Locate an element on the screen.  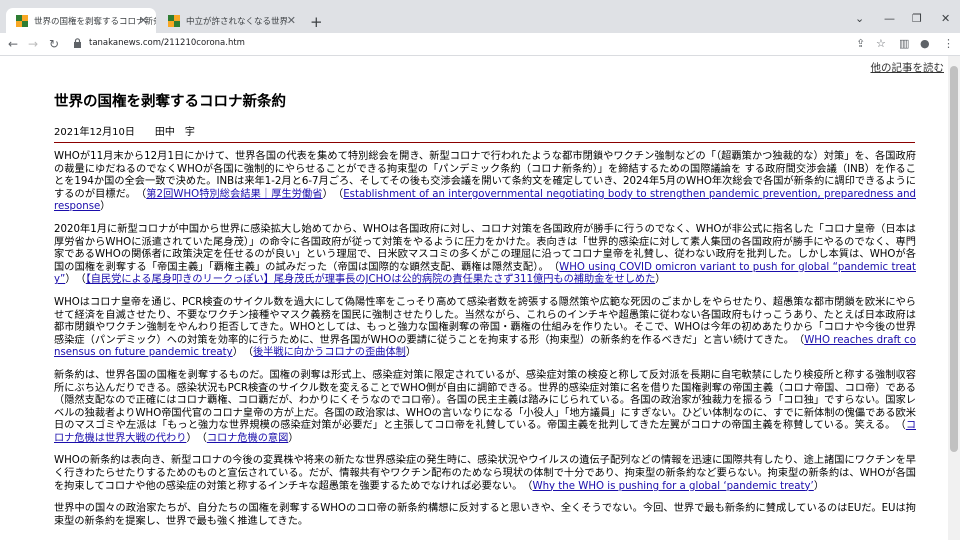
tab-title: 世界の国権を剥奪するコロナ新条約 is located at coordinates (95, 21).